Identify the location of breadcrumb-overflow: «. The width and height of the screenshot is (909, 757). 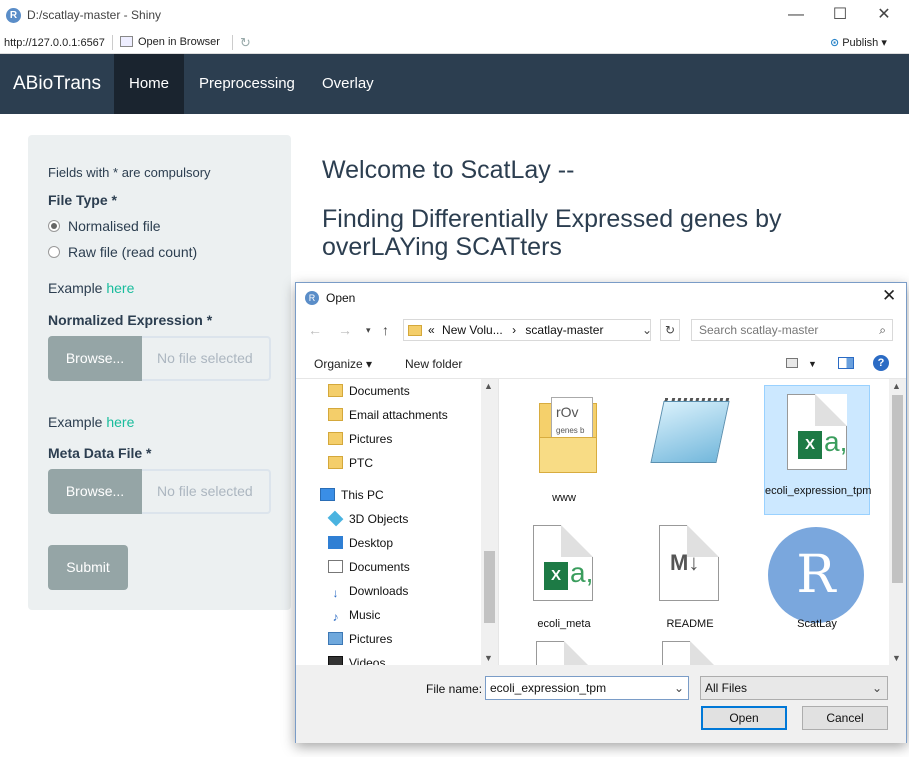
(431, 330).